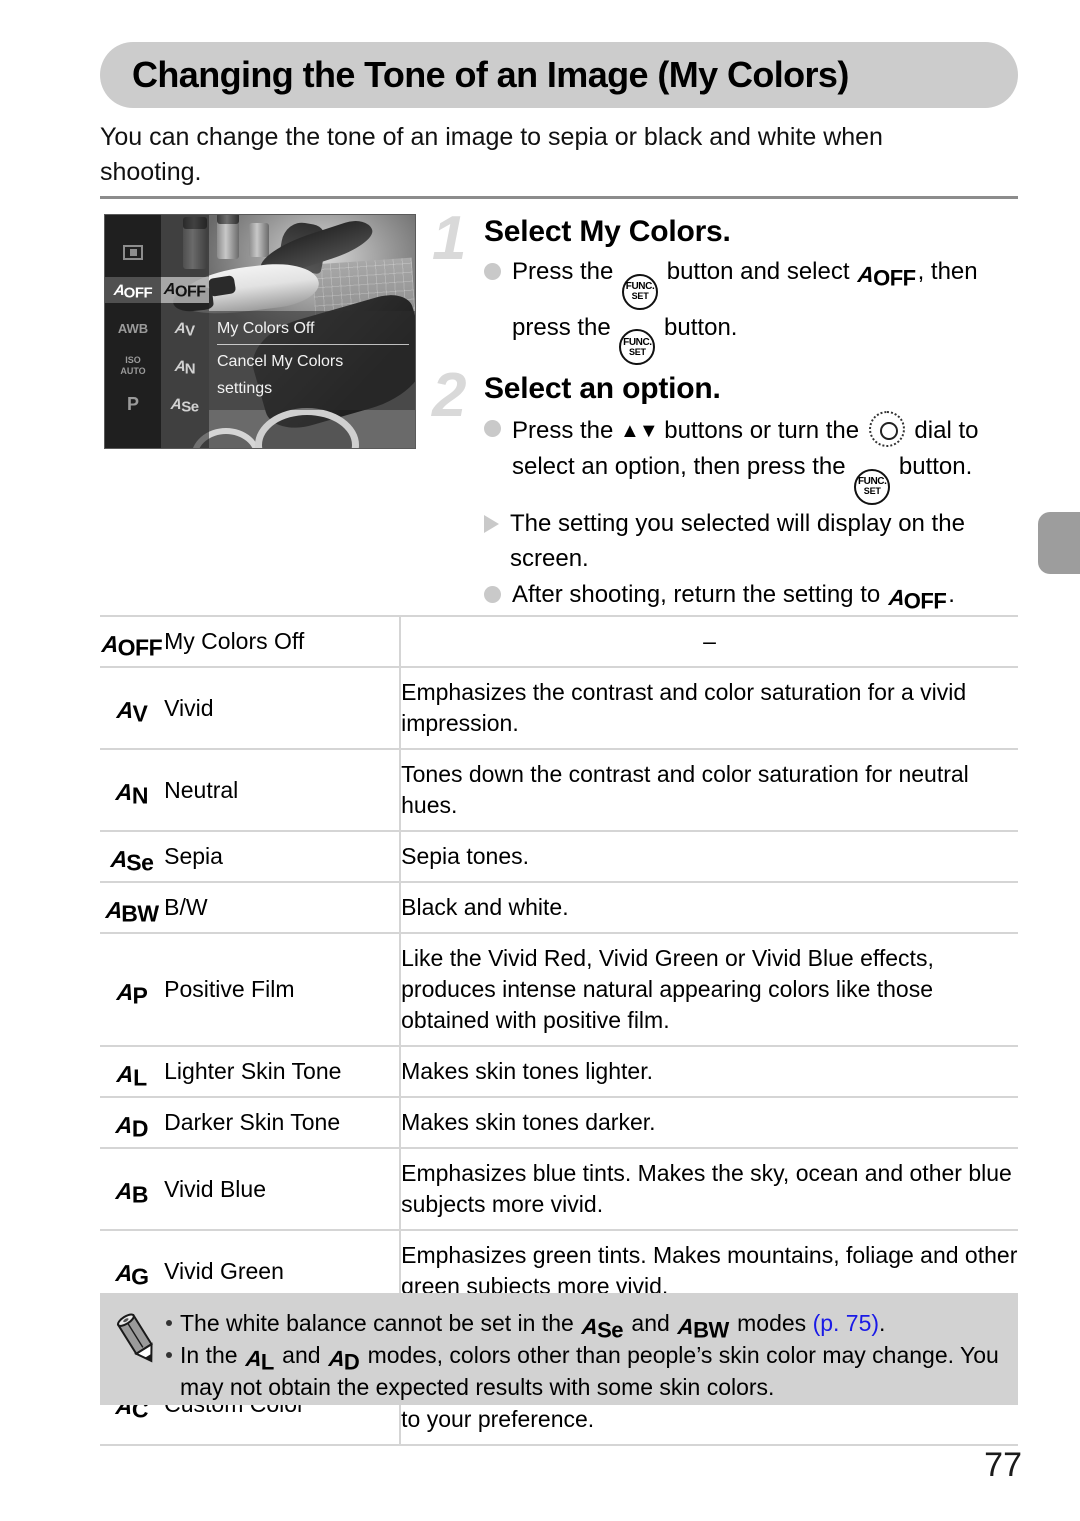  I want to click on my-colors-n-icon: AN, so click(131, 794).